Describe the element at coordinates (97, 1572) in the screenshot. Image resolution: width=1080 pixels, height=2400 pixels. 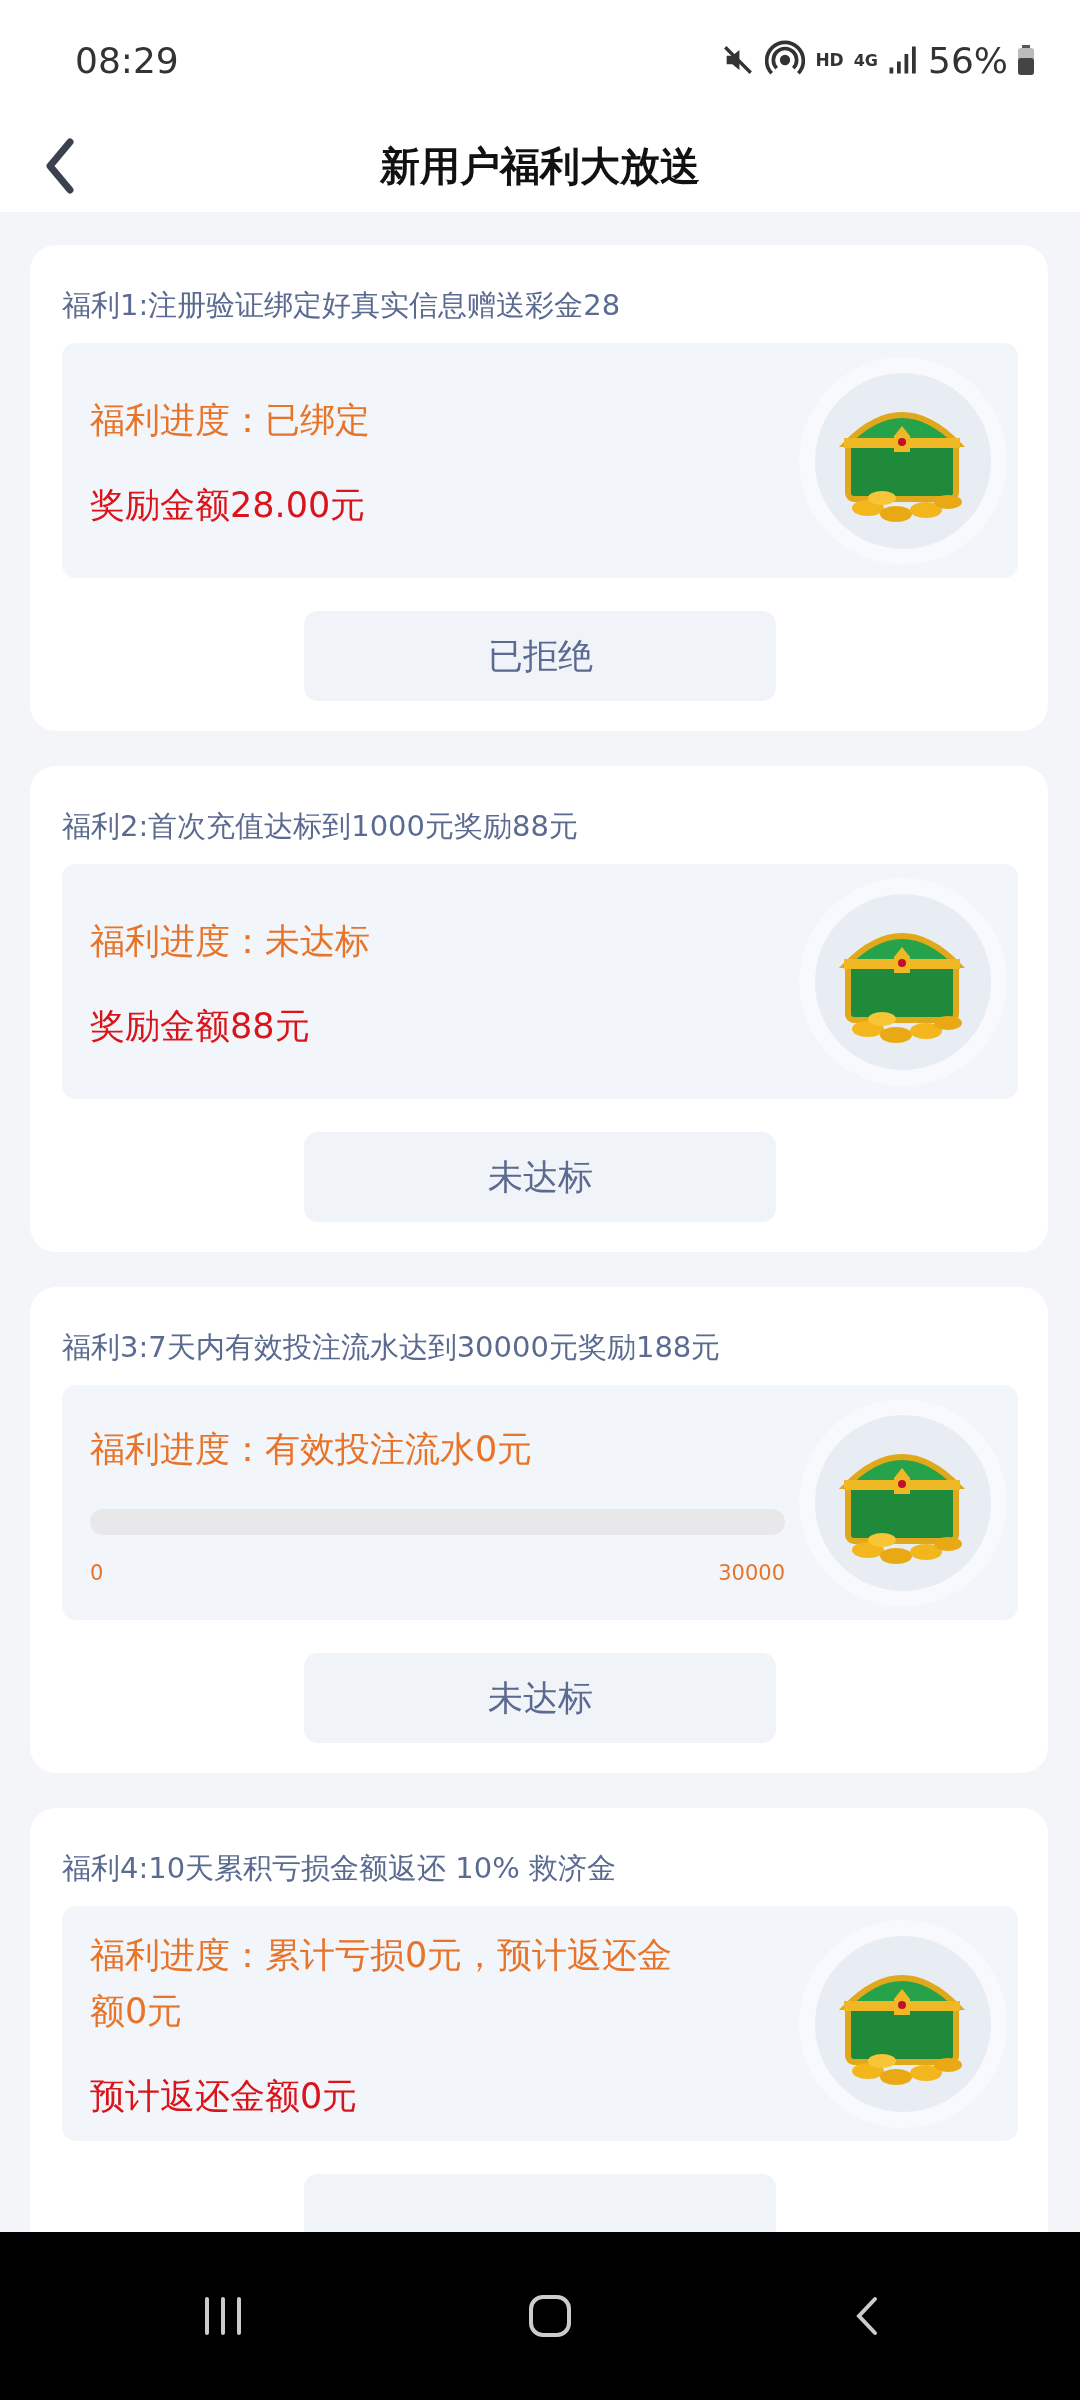
I see `progress-min-label: 0` at that location.